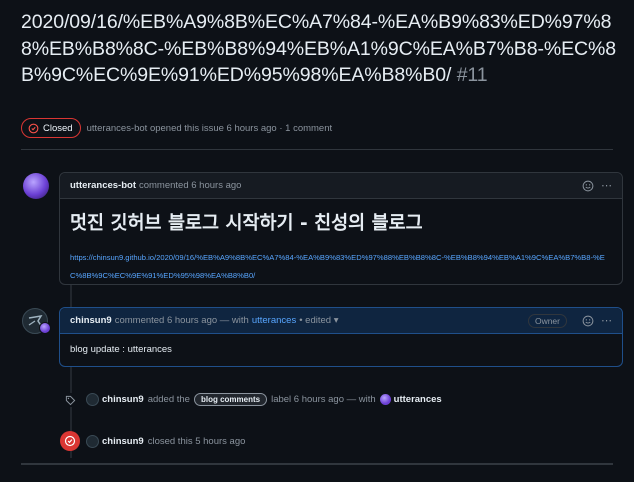 The image size is (634, 482). I want to click on label-badge: blog comments, so click(230, 399).